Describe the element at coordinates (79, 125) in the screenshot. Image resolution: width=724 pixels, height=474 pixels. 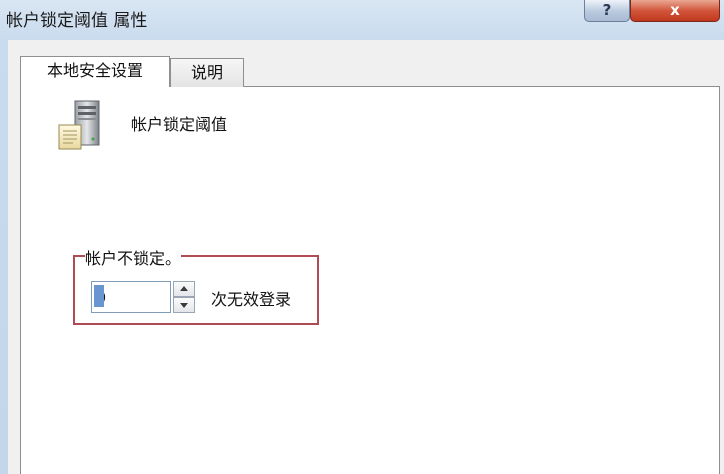
I see `server-icon` at that location.